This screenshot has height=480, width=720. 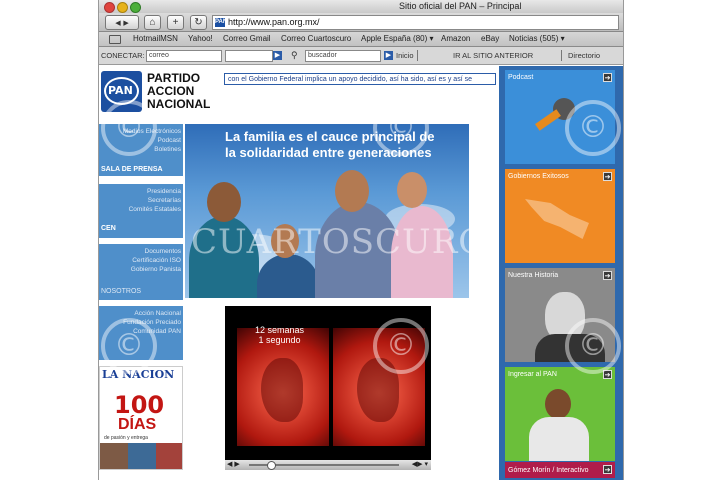 I want to click on video-scrubber-handle, so click(x=271, y=465).